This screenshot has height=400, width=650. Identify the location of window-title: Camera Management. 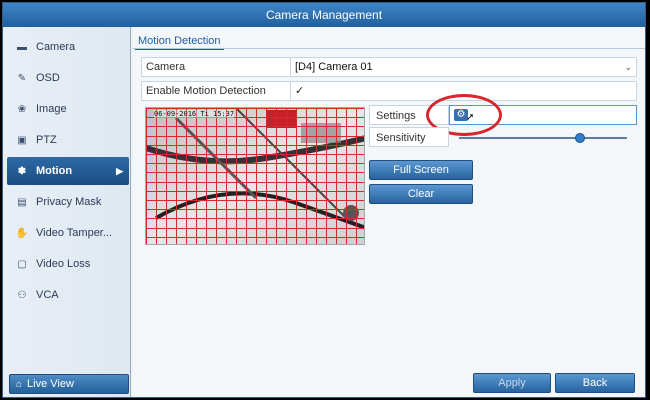
(324, 15).